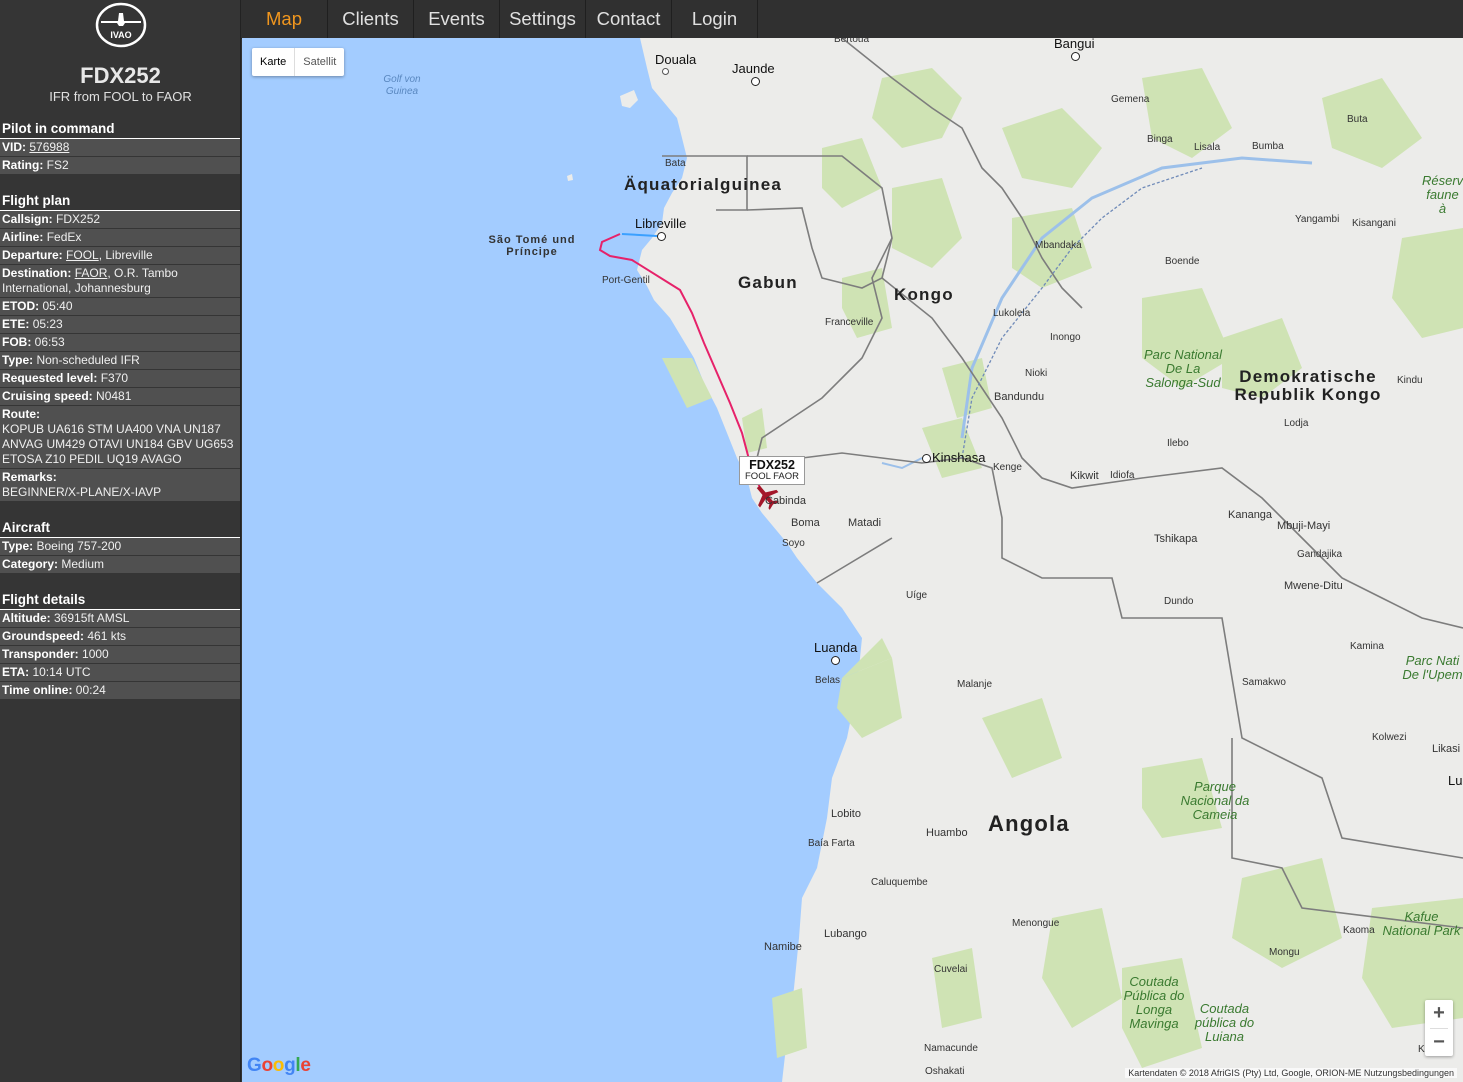 This screenshot has height=1082, width=1463. What do you see at coordinates (1317, 219) in the screenshot?
I see `map-label: Yangambi` at bounding box center [1317, 219].